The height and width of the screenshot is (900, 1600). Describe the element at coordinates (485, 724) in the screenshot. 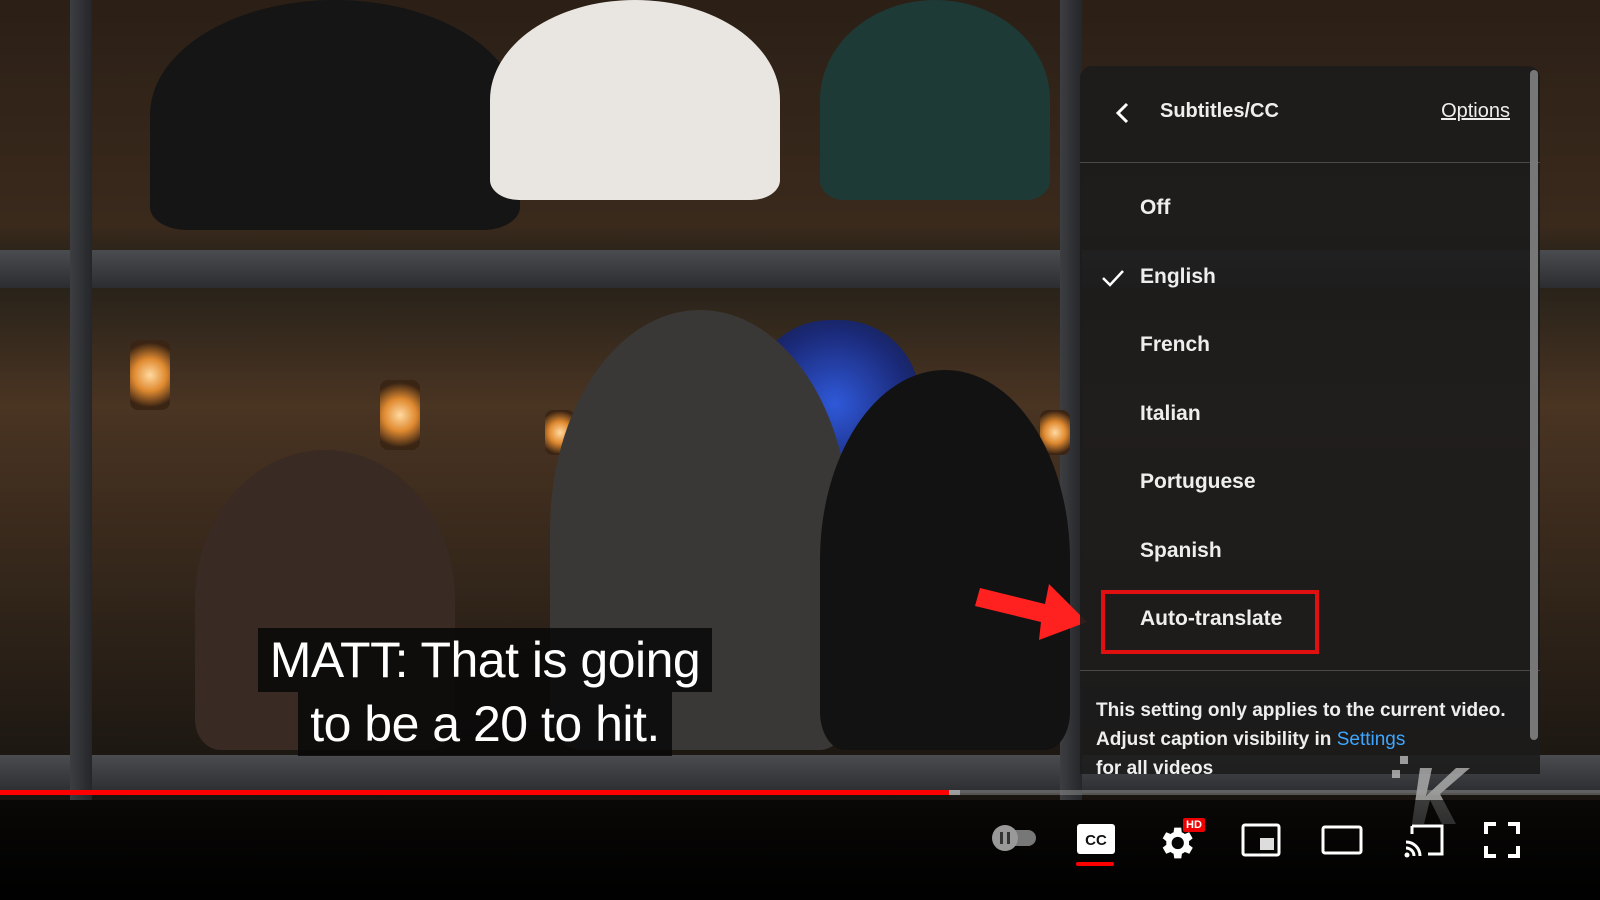

I see `caption-line-2: to be a 20 to hit.` at that location.